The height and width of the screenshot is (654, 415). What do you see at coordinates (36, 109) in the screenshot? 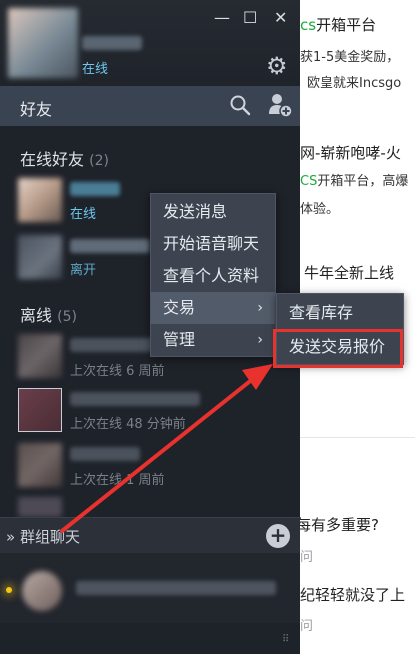
I see `friends-header-label: 好友` at bounding box center [36, 109].